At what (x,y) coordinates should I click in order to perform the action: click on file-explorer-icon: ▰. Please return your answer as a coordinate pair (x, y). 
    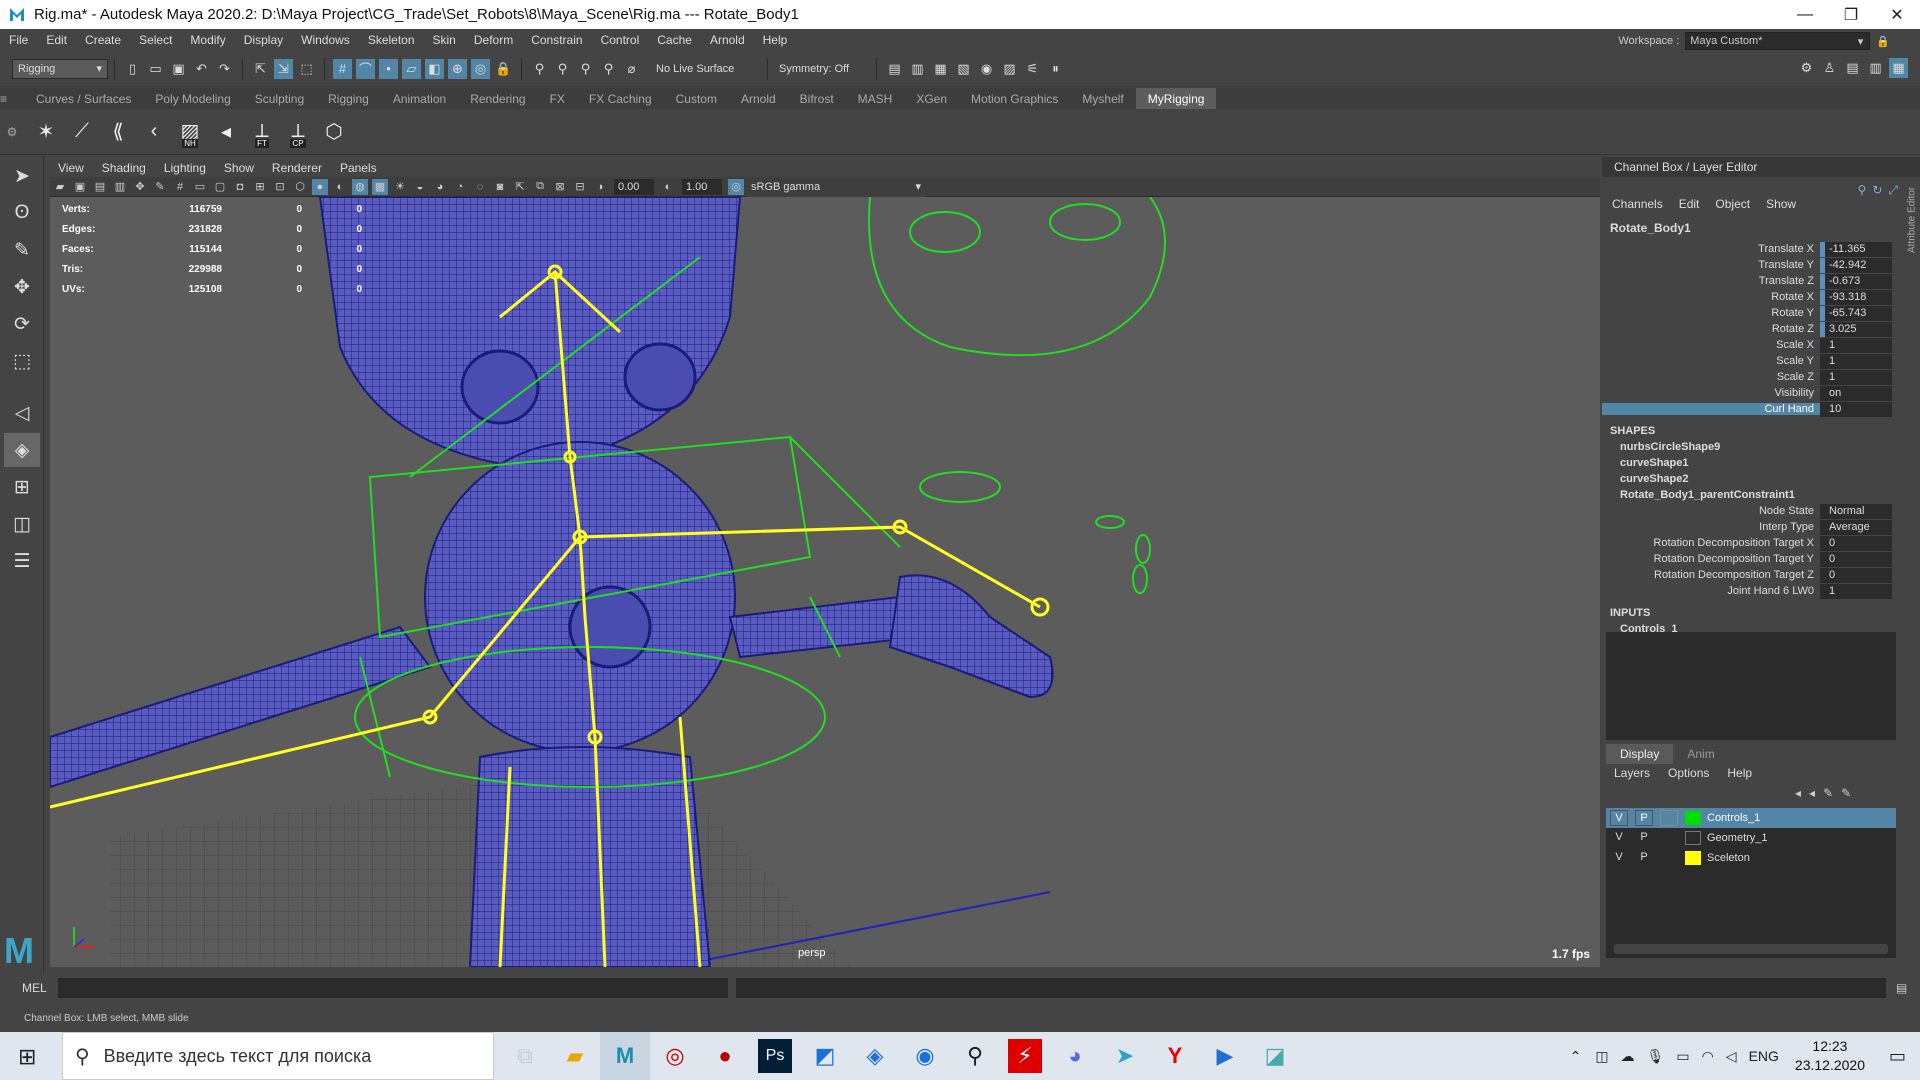
    Looking at the image, I should click on (575, 1056).